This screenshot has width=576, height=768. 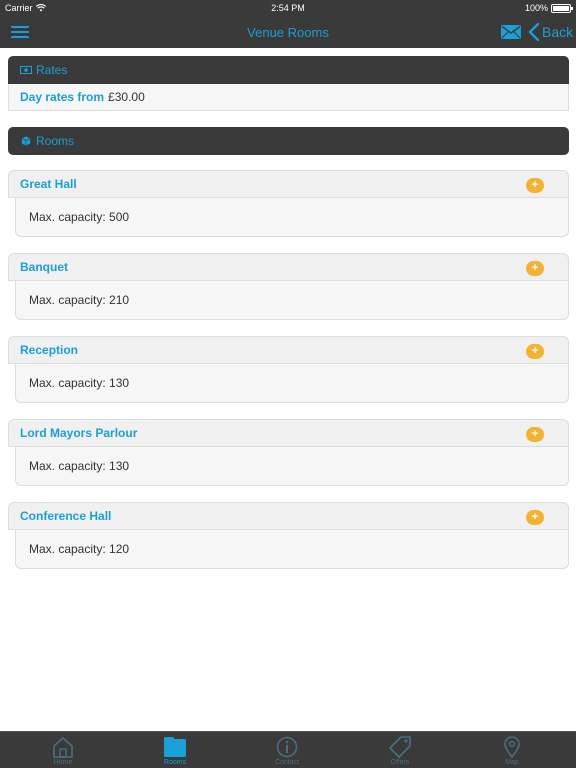 I want to click on room-name: Conference Hall, so click(x=66, y=516).